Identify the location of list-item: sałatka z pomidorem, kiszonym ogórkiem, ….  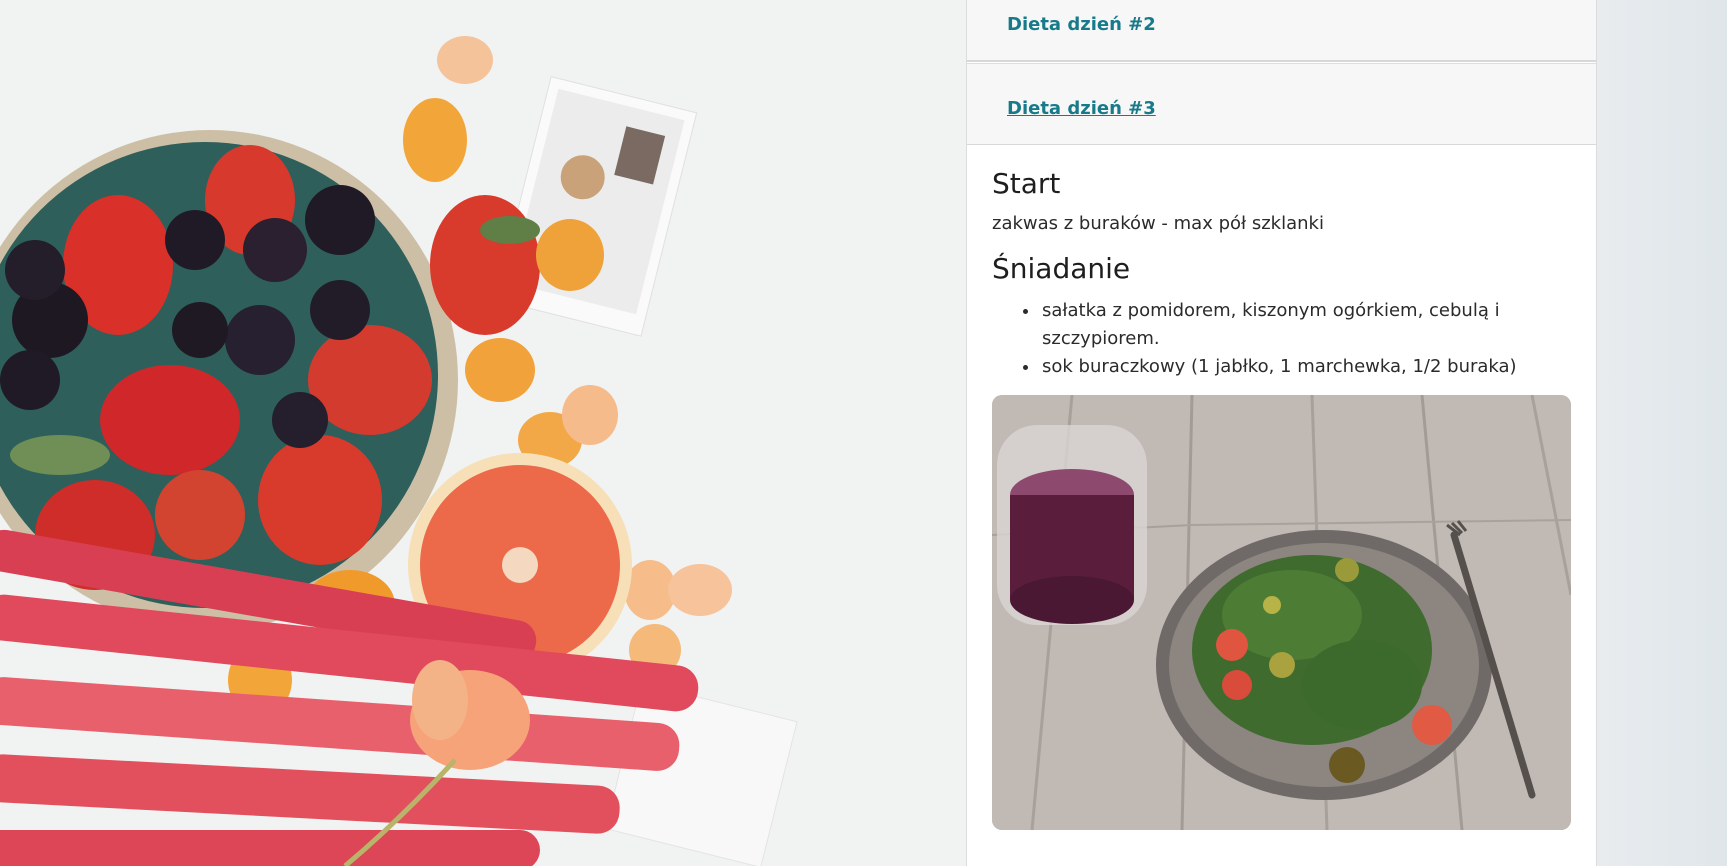
(1305, 325).